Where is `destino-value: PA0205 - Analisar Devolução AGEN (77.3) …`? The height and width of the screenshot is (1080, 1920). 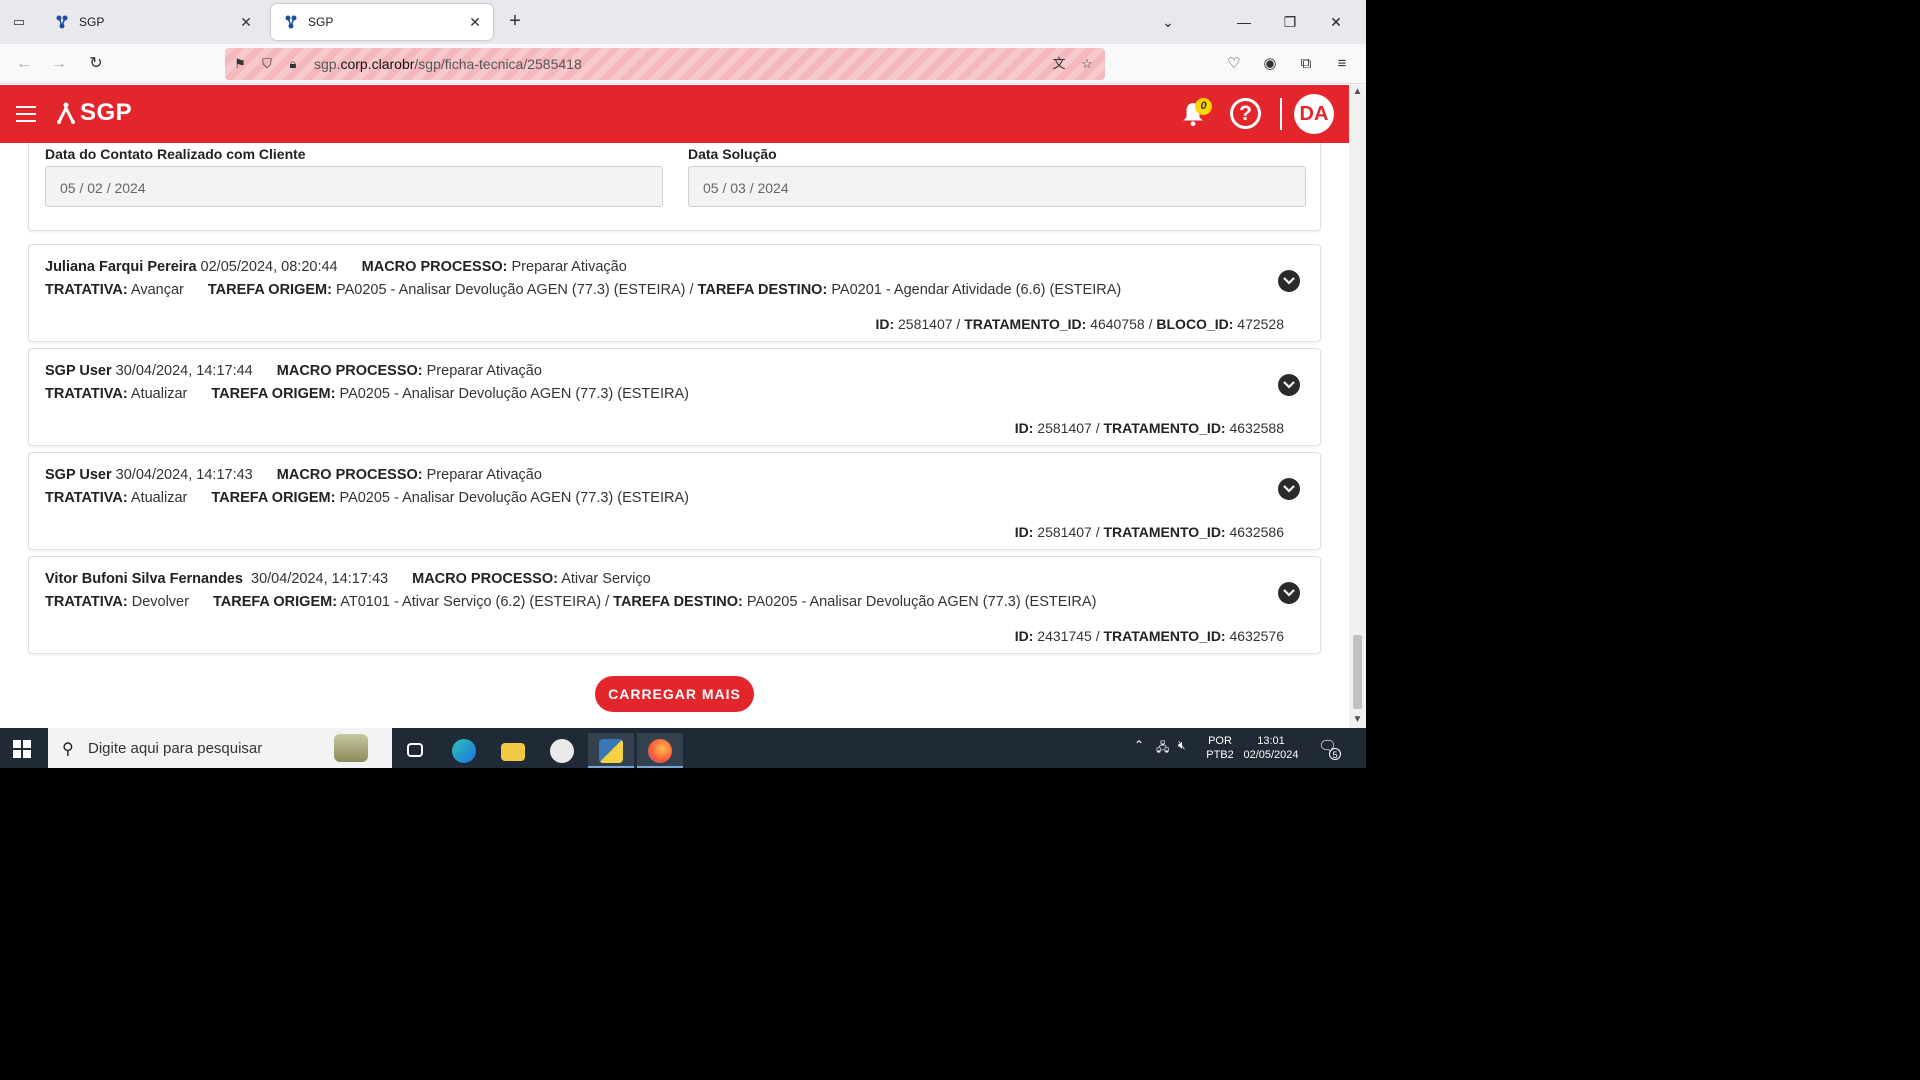 destino-value: PA0205 - Analisar Devolução AGEN (77.3) … is located at coordinates (921, 602).